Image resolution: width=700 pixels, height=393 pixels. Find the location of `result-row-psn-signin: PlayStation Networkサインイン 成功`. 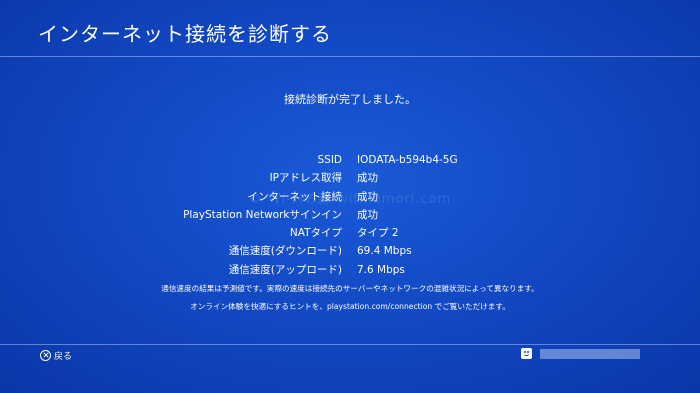

result-row-psn-signin: PlayStation Networkサインイン 成功 is located at coordinates (350, 215).